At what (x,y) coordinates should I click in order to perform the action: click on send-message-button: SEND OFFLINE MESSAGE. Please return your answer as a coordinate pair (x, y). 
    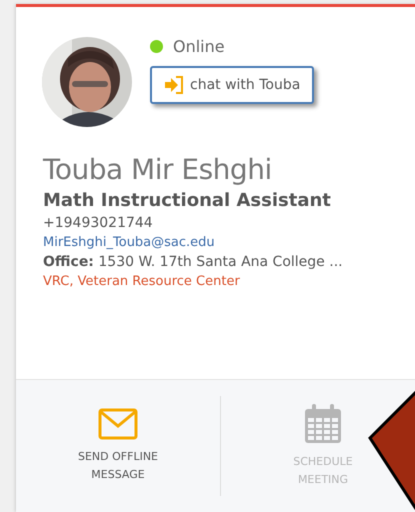
    Looking at the image, I should click on (118, 446).